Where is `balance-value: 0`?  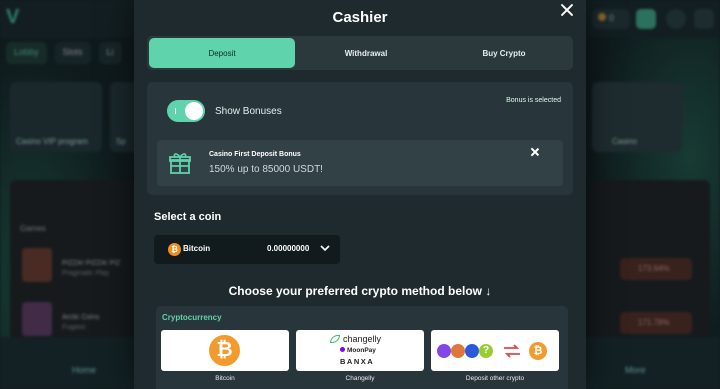 balance-value: 0 is located at coordinates (612, 18).